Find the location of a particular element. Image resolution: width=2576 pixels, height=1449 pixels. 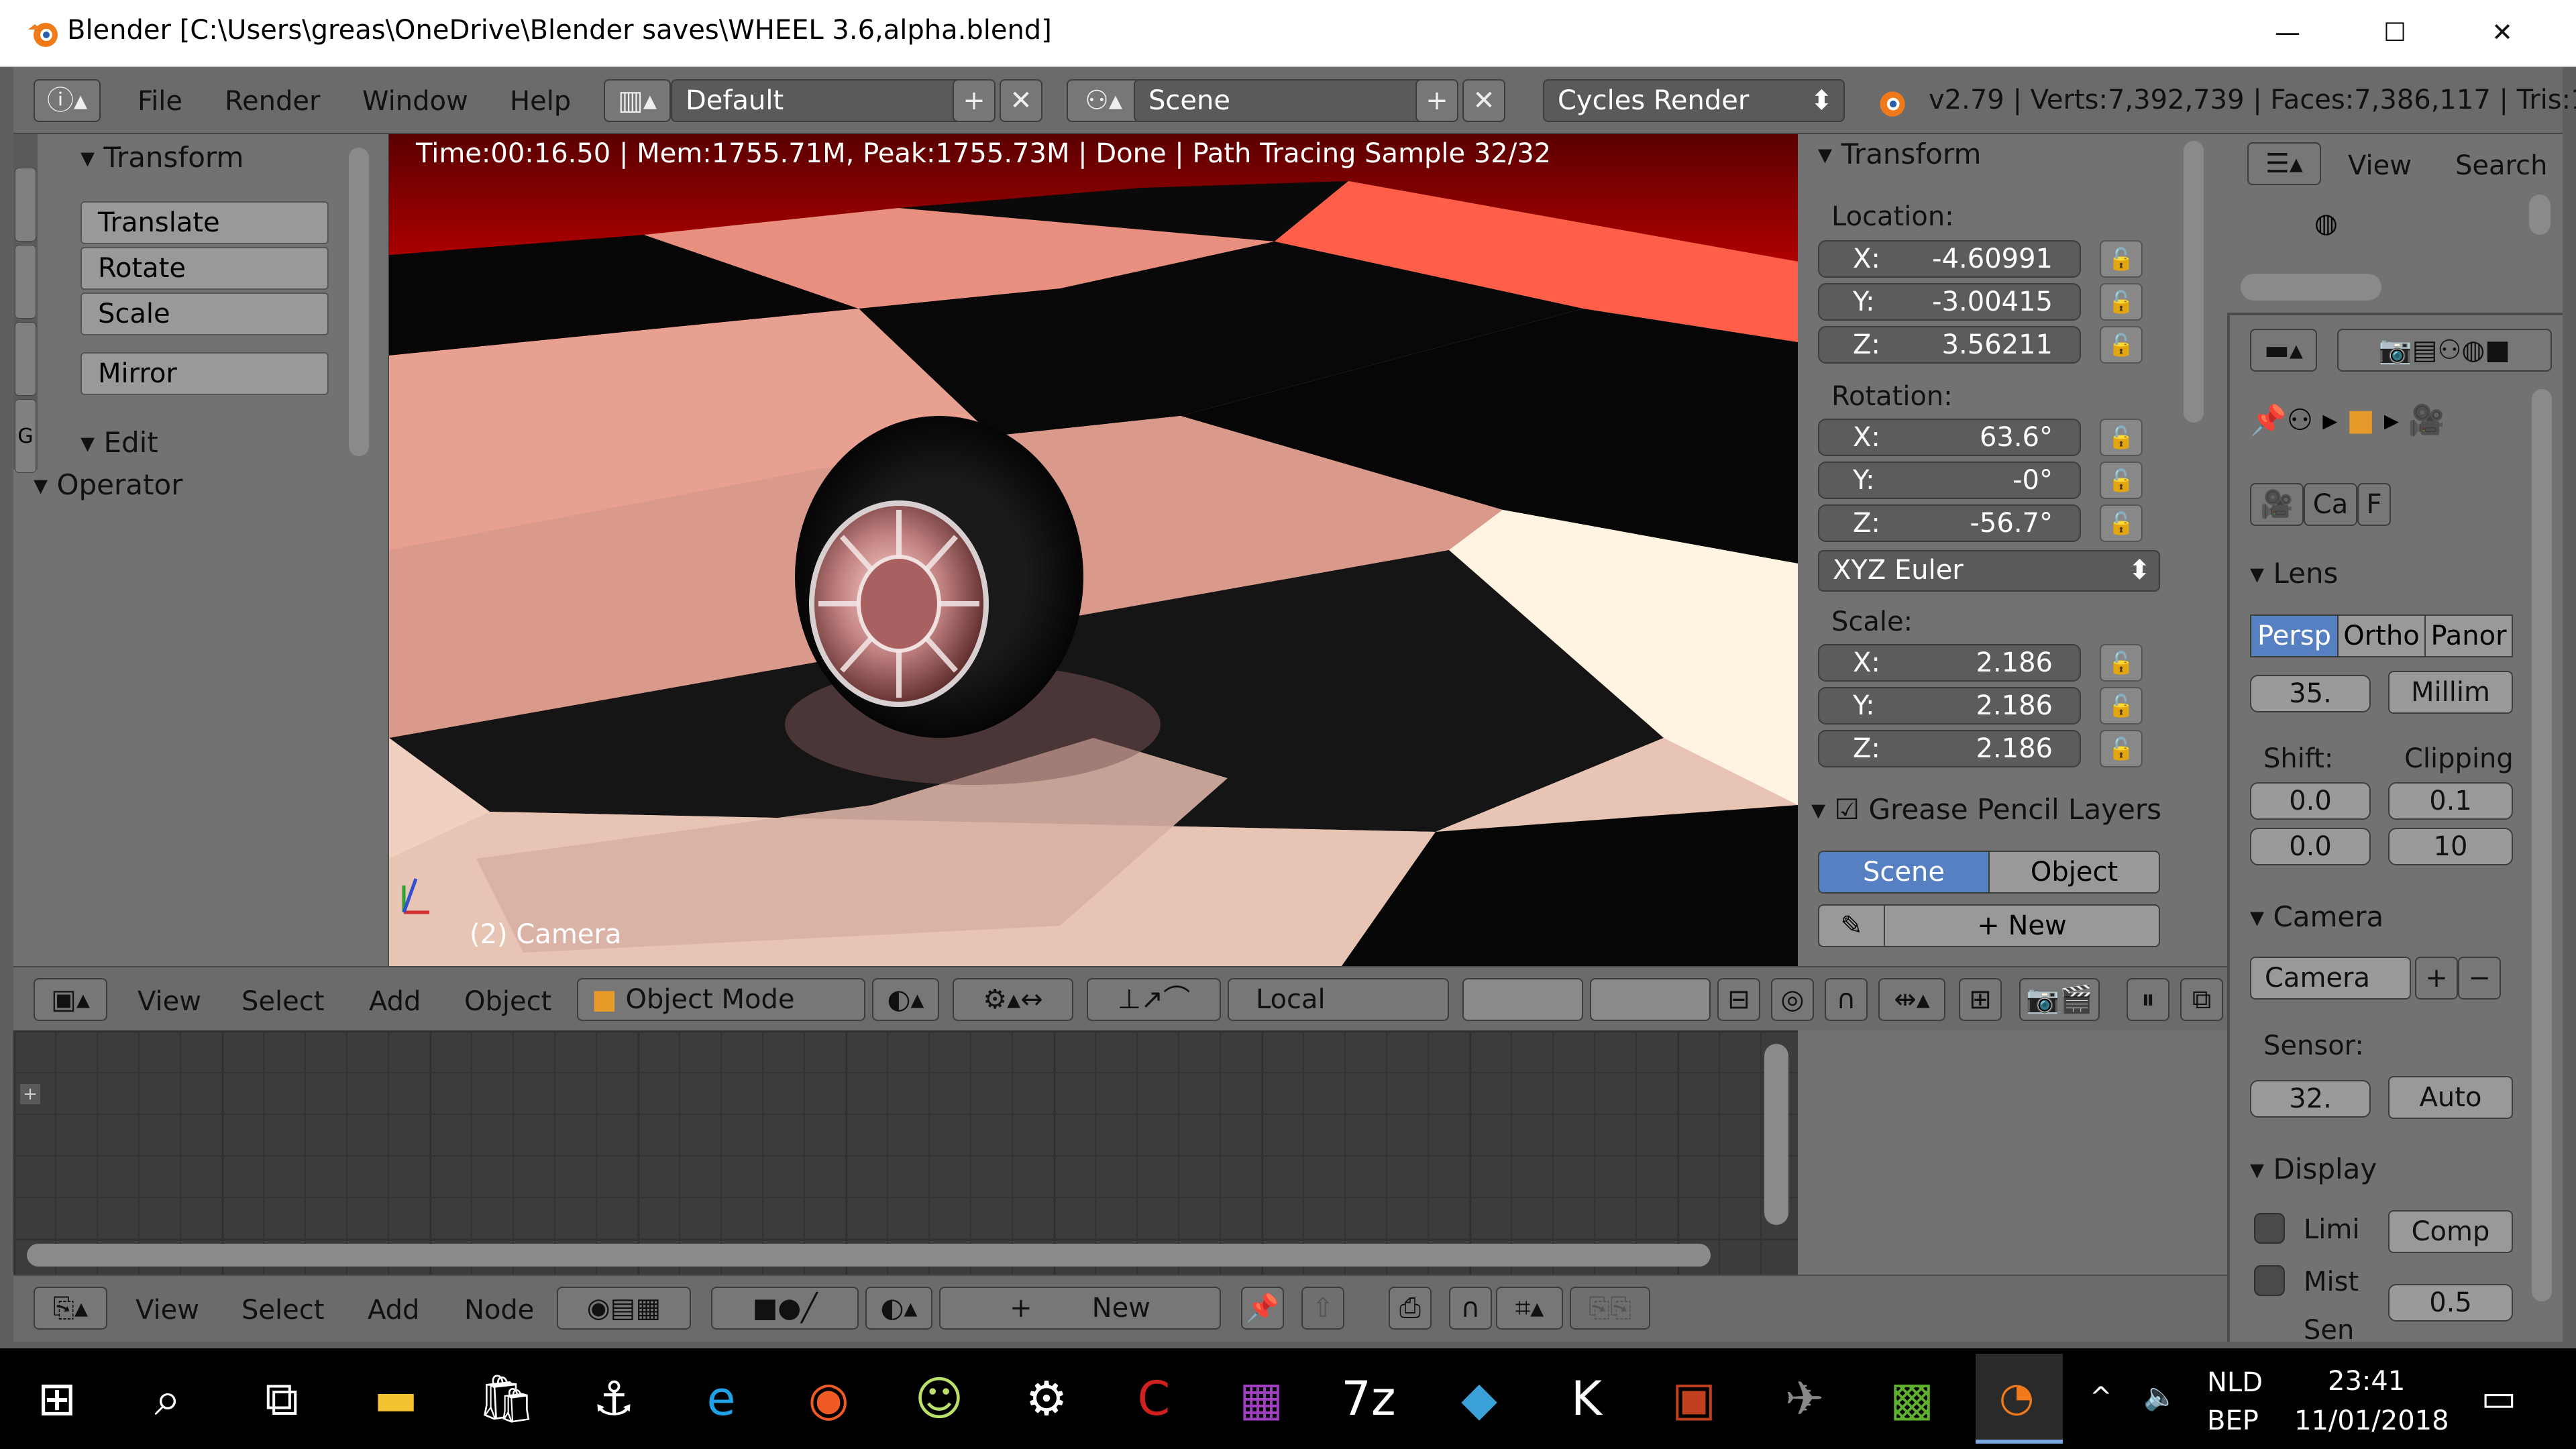

remove-layout-button: ✕ is located at coordinates (1021, 100).